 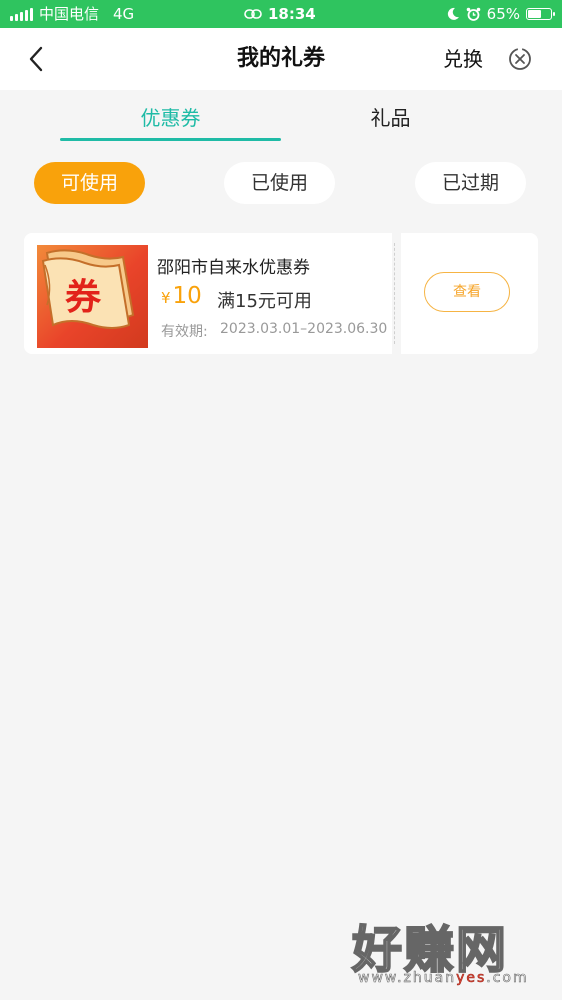 I want to click on coupon-amount: 10, so click(x=187, y=296).